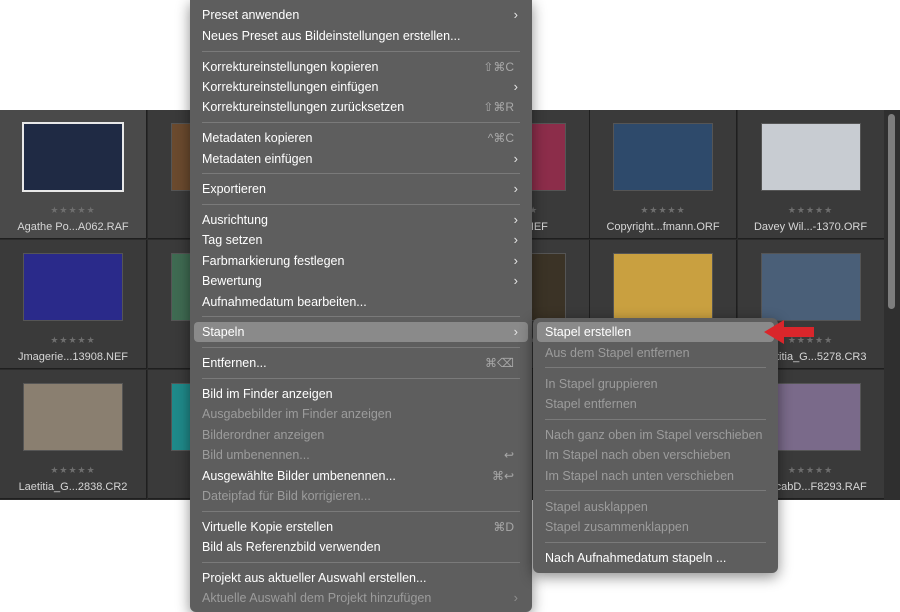 This screenshot has width=900, height=612. I want to click on menu-item: Korrektureinstellungen einfügen ›, so click(361, 87).